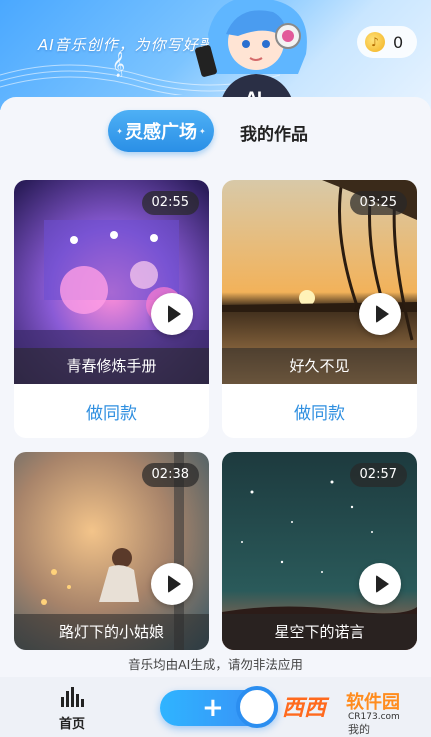 The height and width of the screenshot is (737, 431). What do you see at coordinates (319, 282) in the screenshot?
I see `song-thumbnail: 03:25 好久不见` at bounding box center [319, 282].